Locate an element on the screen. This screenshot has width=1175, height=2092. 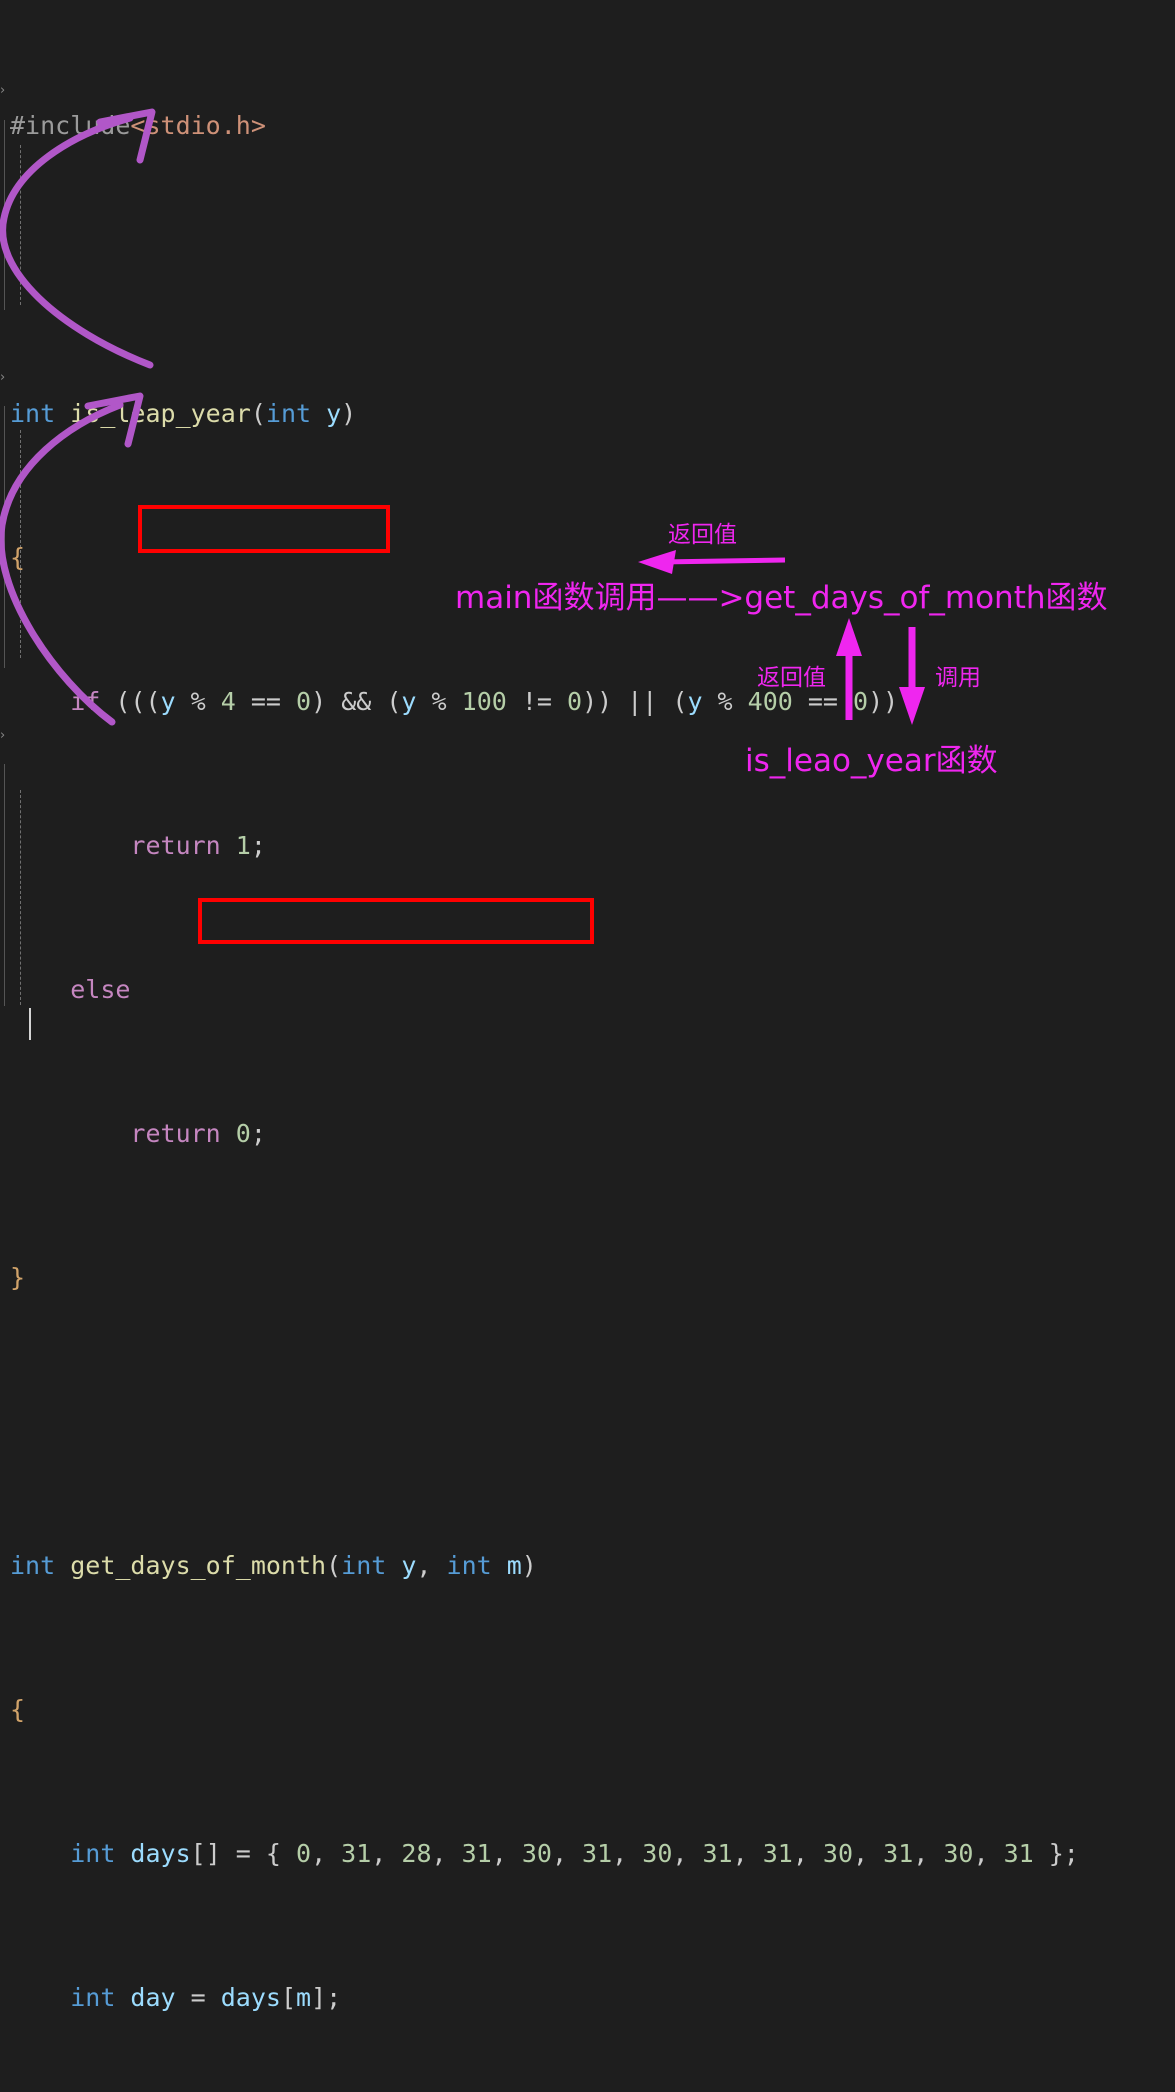
token-op: == is located at coordinates (266, 701).